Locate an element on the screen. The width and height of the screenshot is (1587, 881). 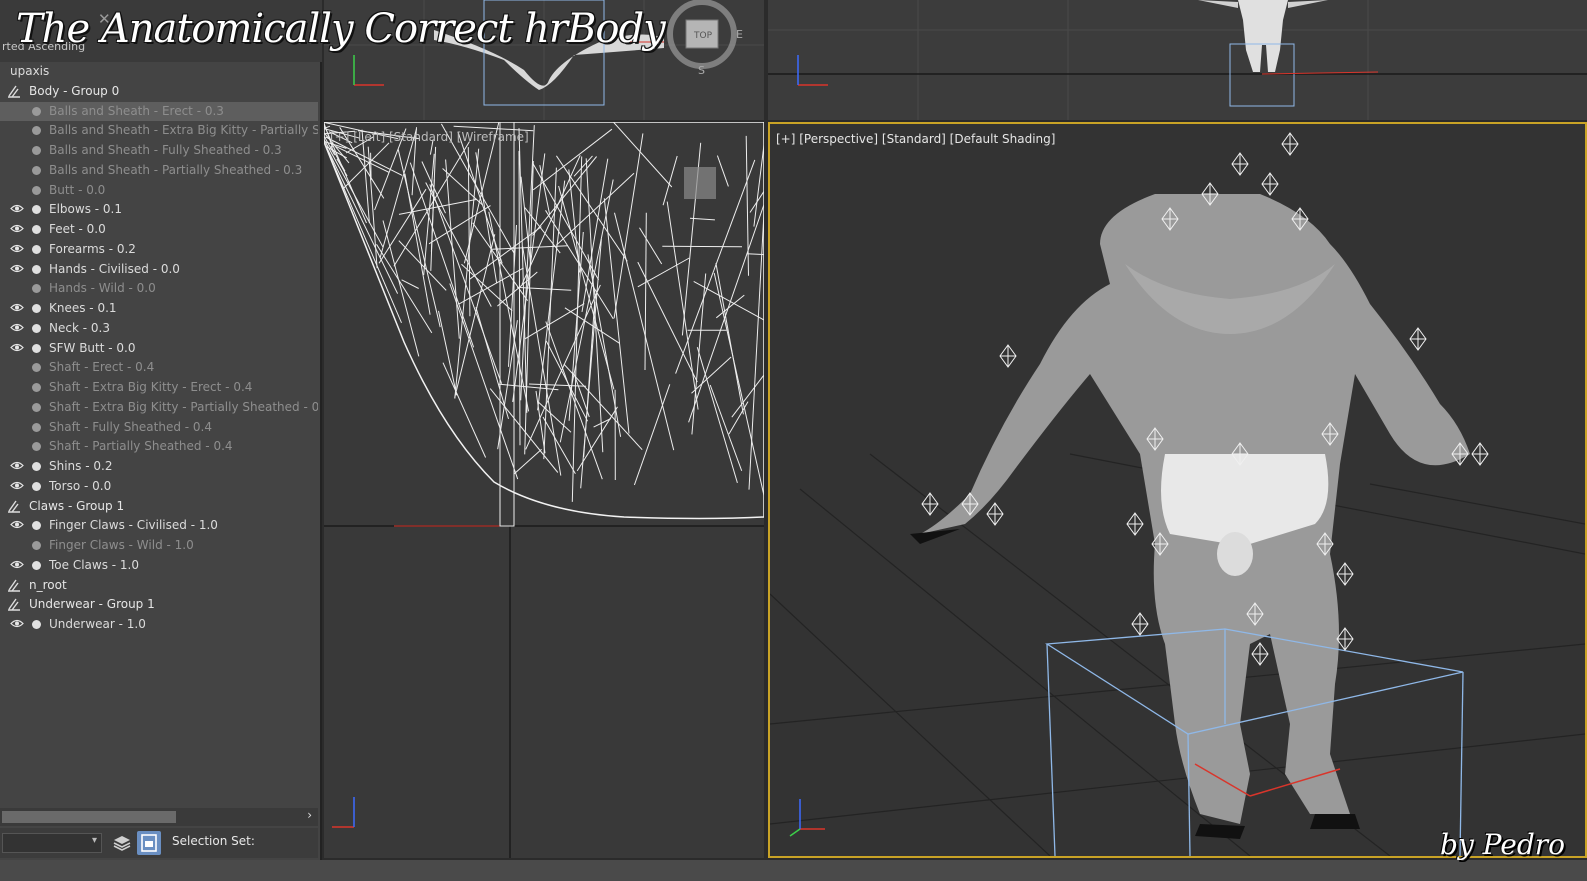
tree-item-row: Finger Claws - Civilised - 1.0 is located at coordinates (159, 525).